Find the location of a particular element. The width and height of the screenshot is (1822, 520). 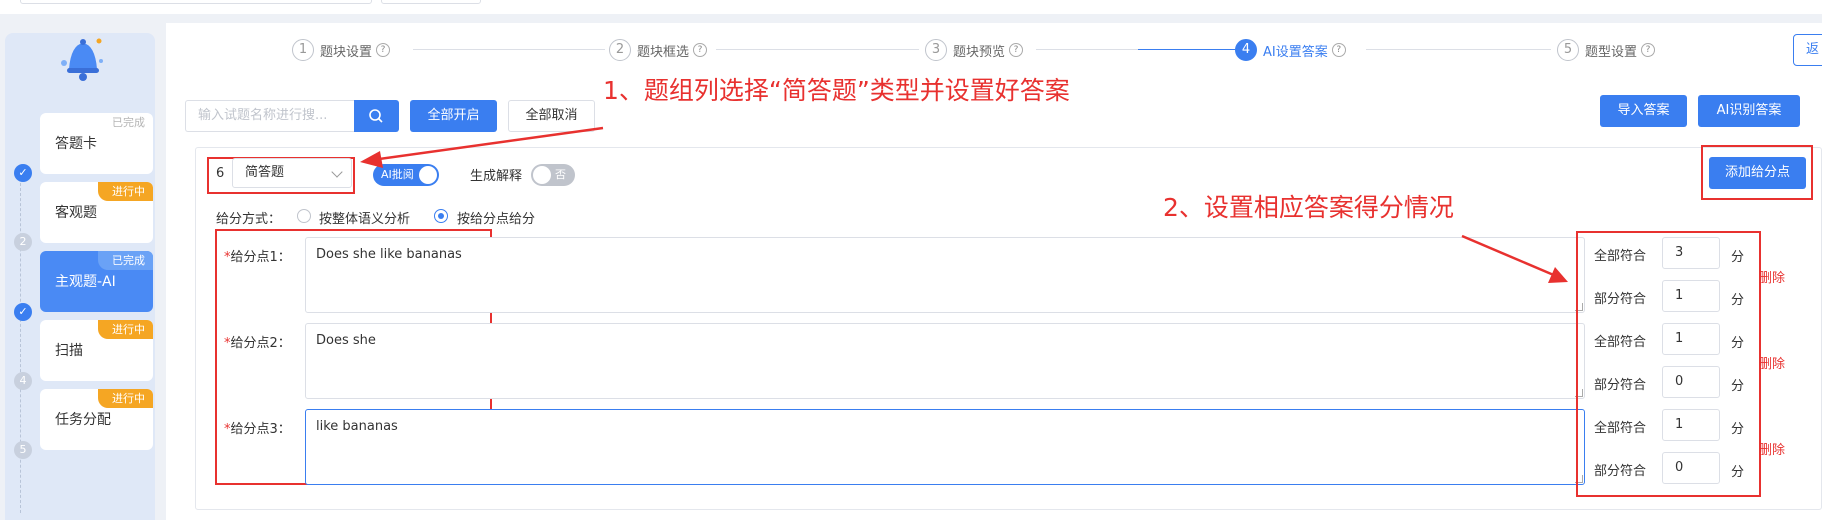

stepper-step-1: 1 题块设置 ? is located at coordinates (341, 50).